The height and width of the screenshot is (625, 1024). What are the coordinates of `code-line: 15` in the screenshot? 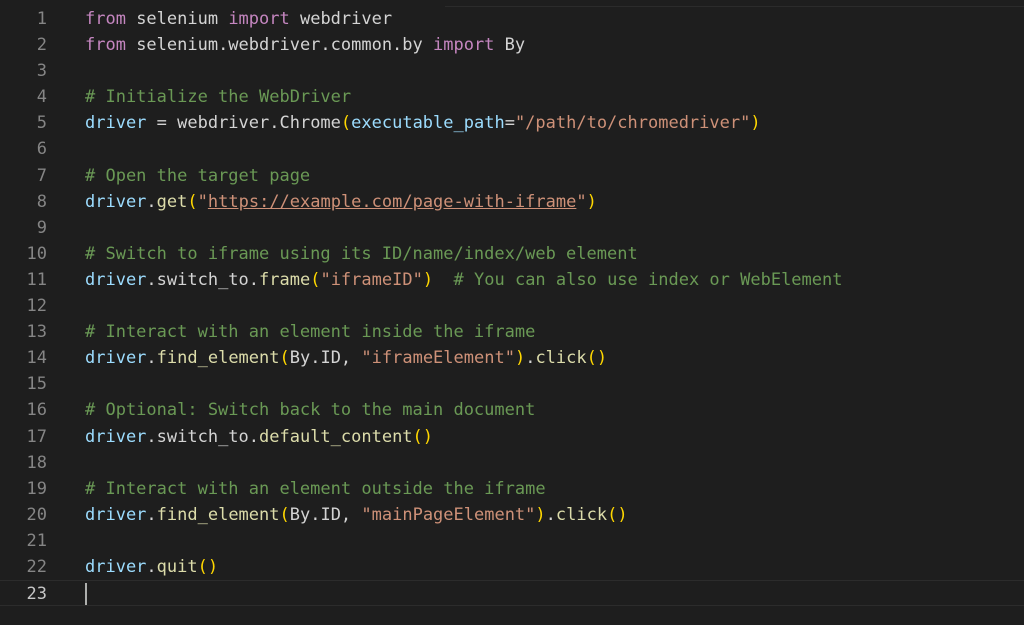 It's located at (512, 384).